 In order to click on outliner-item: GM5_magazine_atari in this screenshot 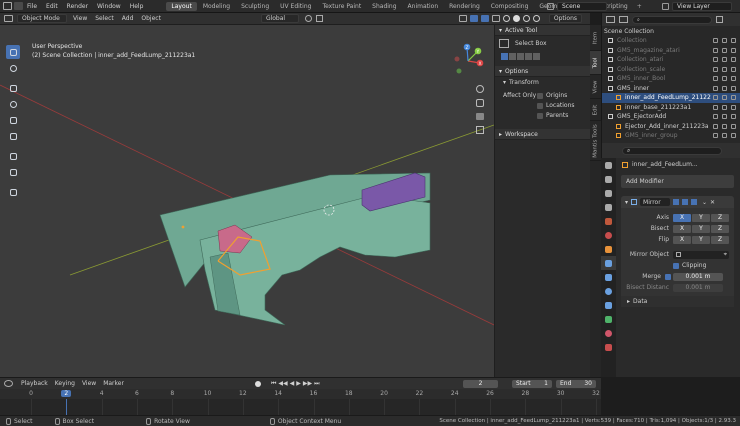, I will do `click(671, 51)`.